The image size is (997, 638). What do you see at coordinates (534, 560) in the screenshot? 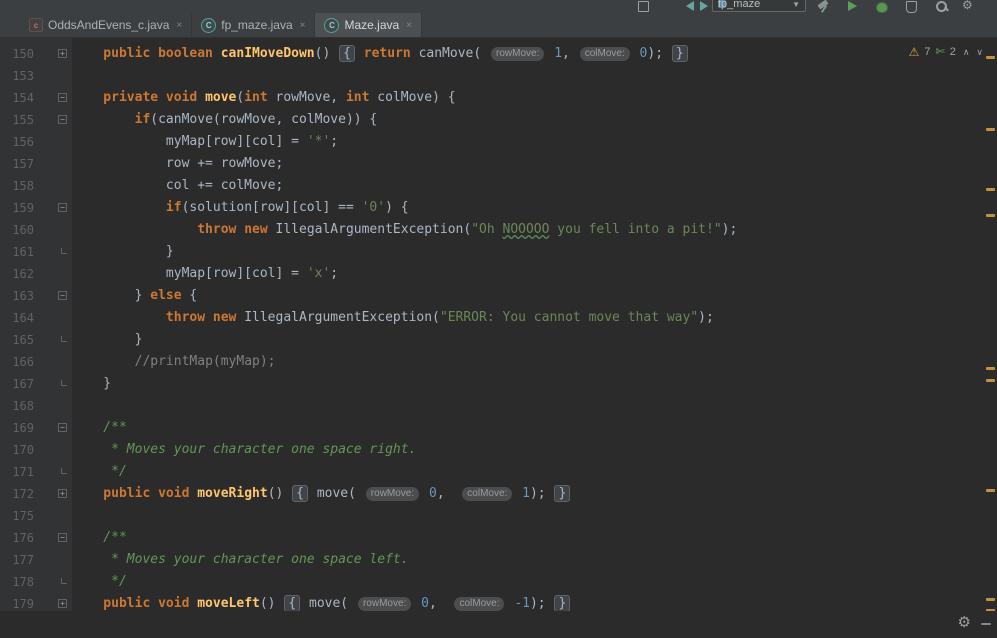
I see `code-line: * Moves your character one space left.` at bounding box center [534, 560].